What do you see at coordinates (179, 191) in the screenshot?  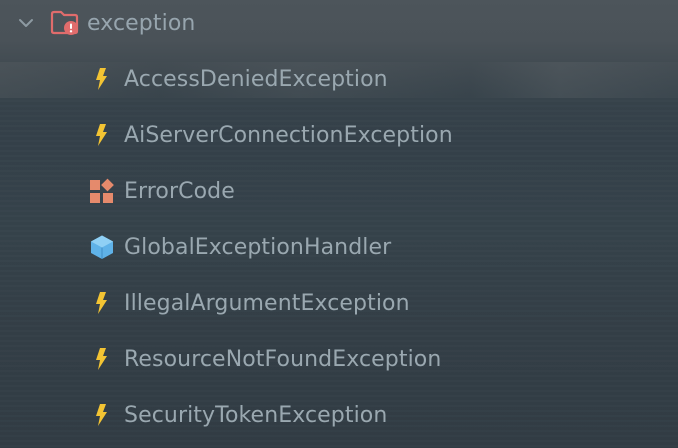 I see `item-label: ErrorCode` at bounding box center [179, 191].